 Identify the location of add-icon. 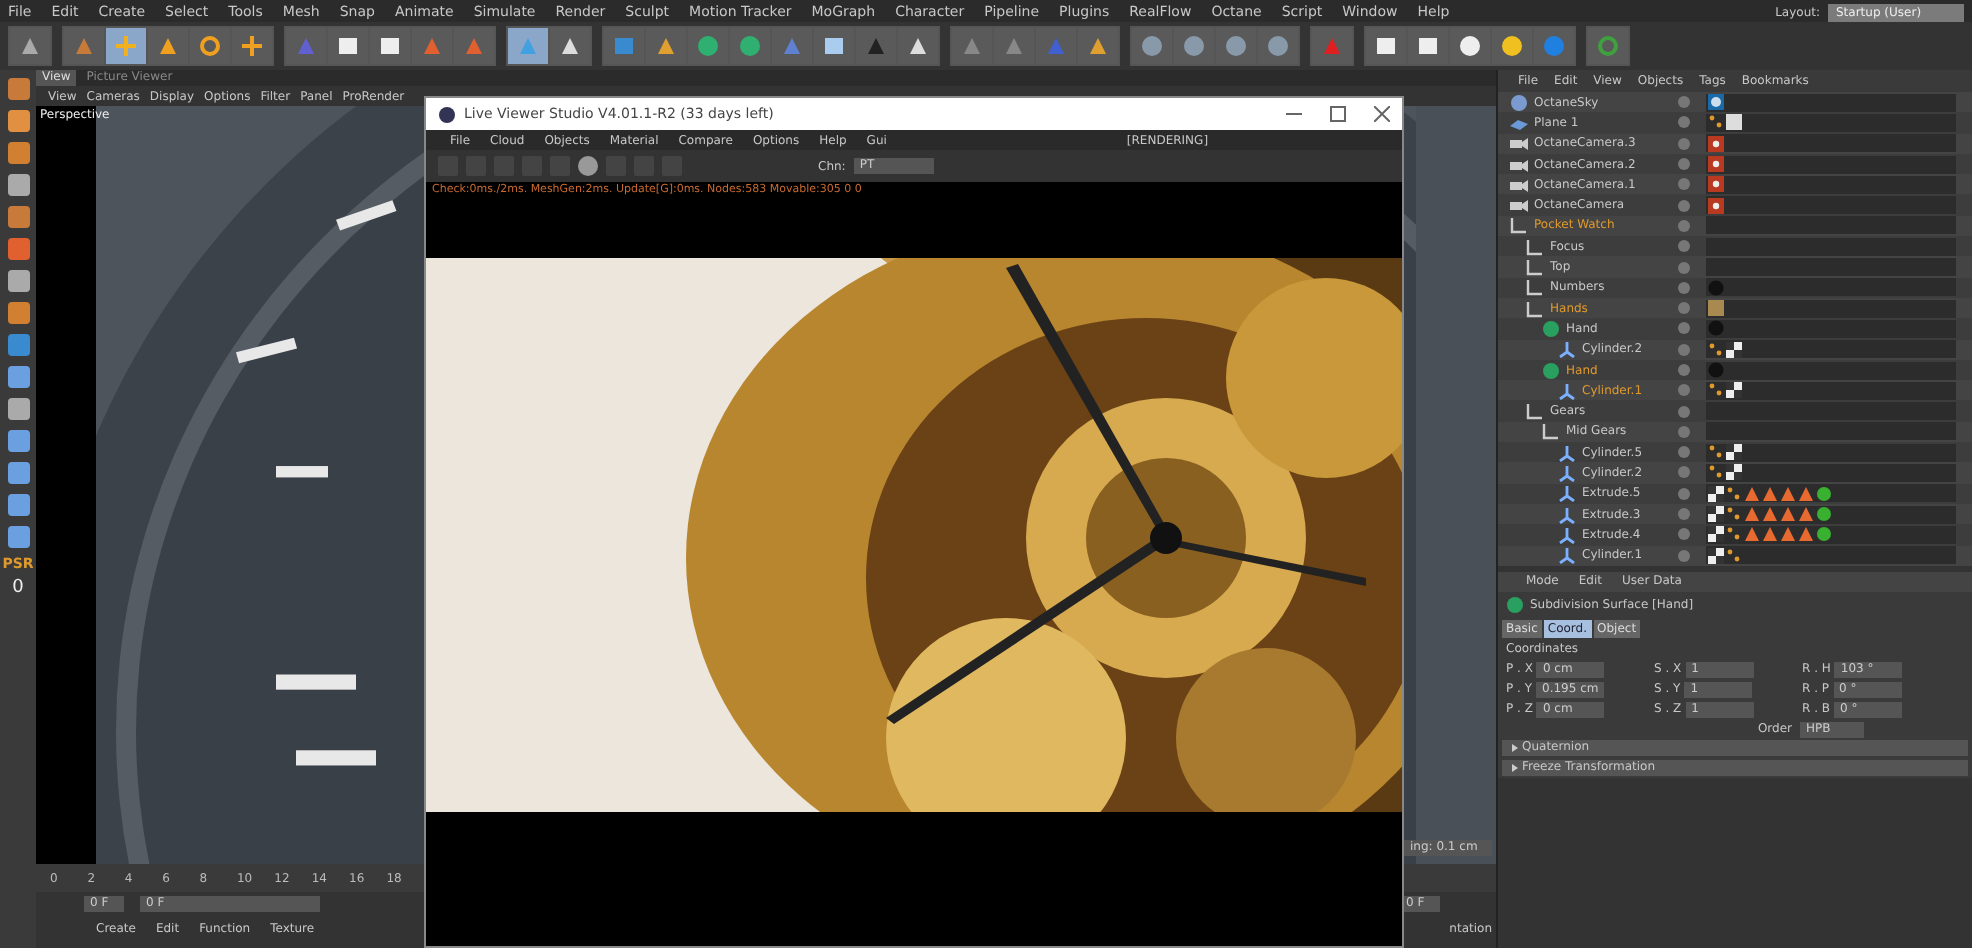
(252, 46).